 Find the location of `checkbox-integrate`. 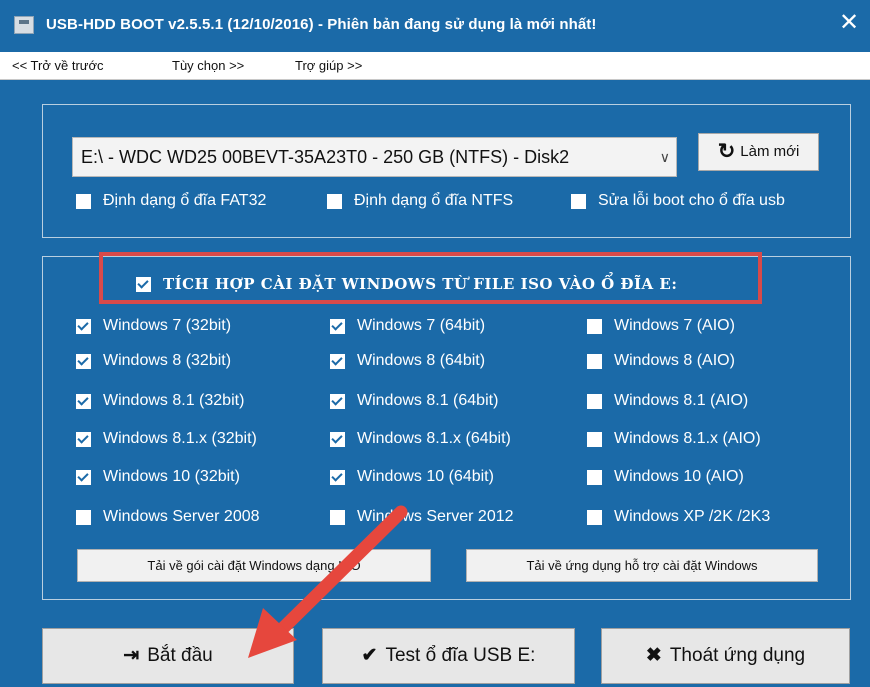

checkbox-integrate is located at coordinates (143, 284).